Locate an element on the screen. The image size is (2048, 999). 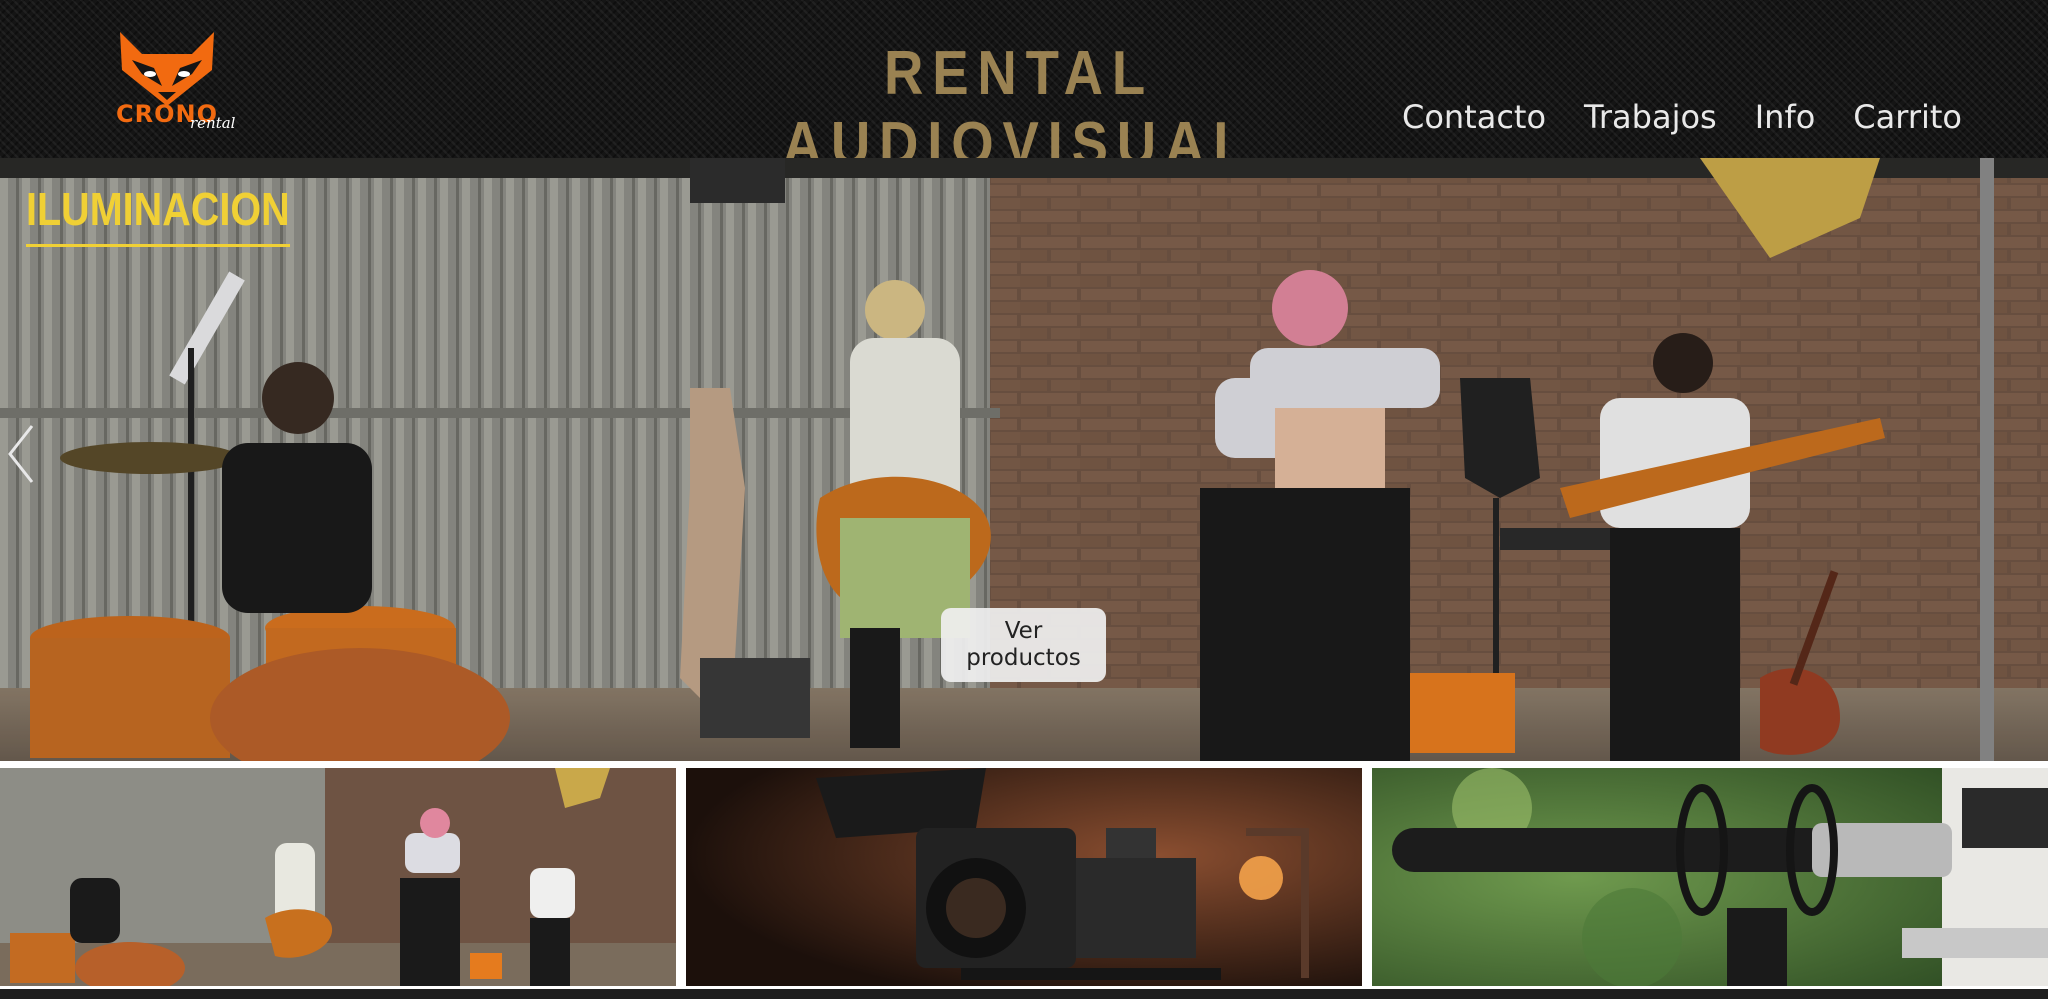
nav-trabajos: Trabajos is located at coordinates (1650, 117).